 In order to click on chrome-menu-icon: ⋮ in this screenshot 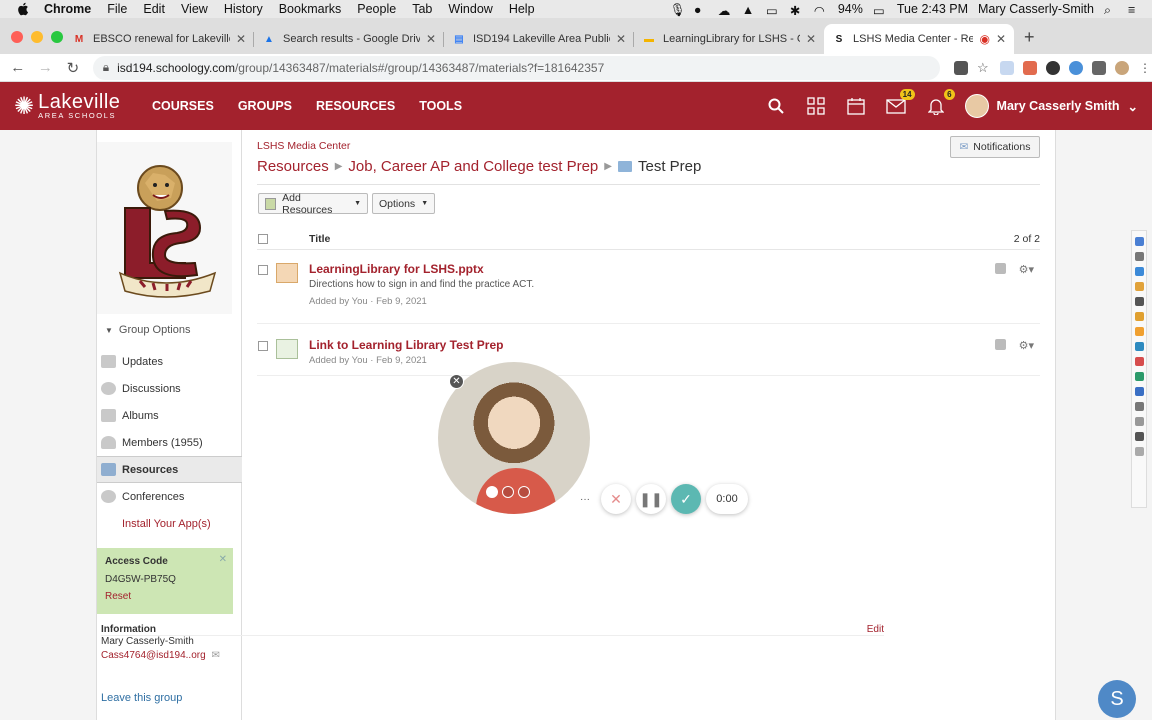, I will do `click(1145, 68)`.